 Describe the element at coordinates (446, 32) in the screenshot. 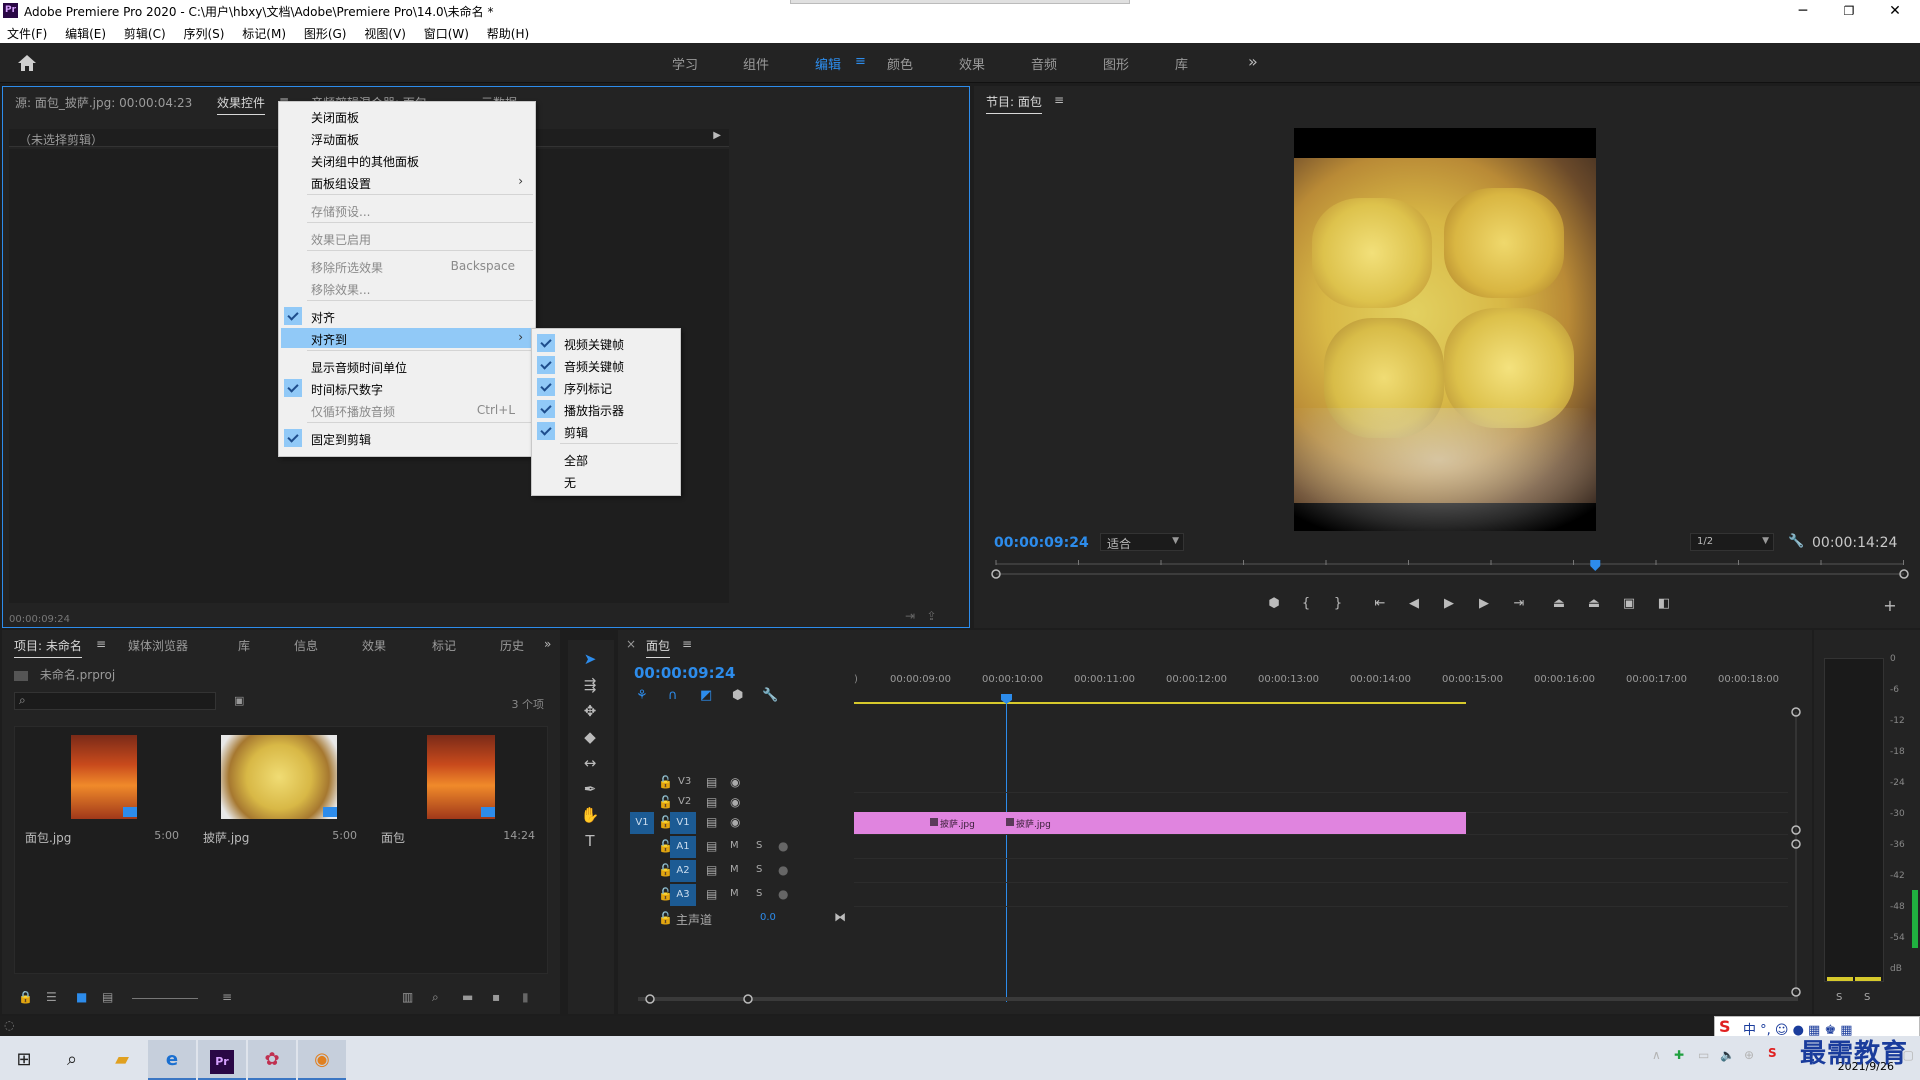

I see `menu-window: 窗口(W)` at that location.